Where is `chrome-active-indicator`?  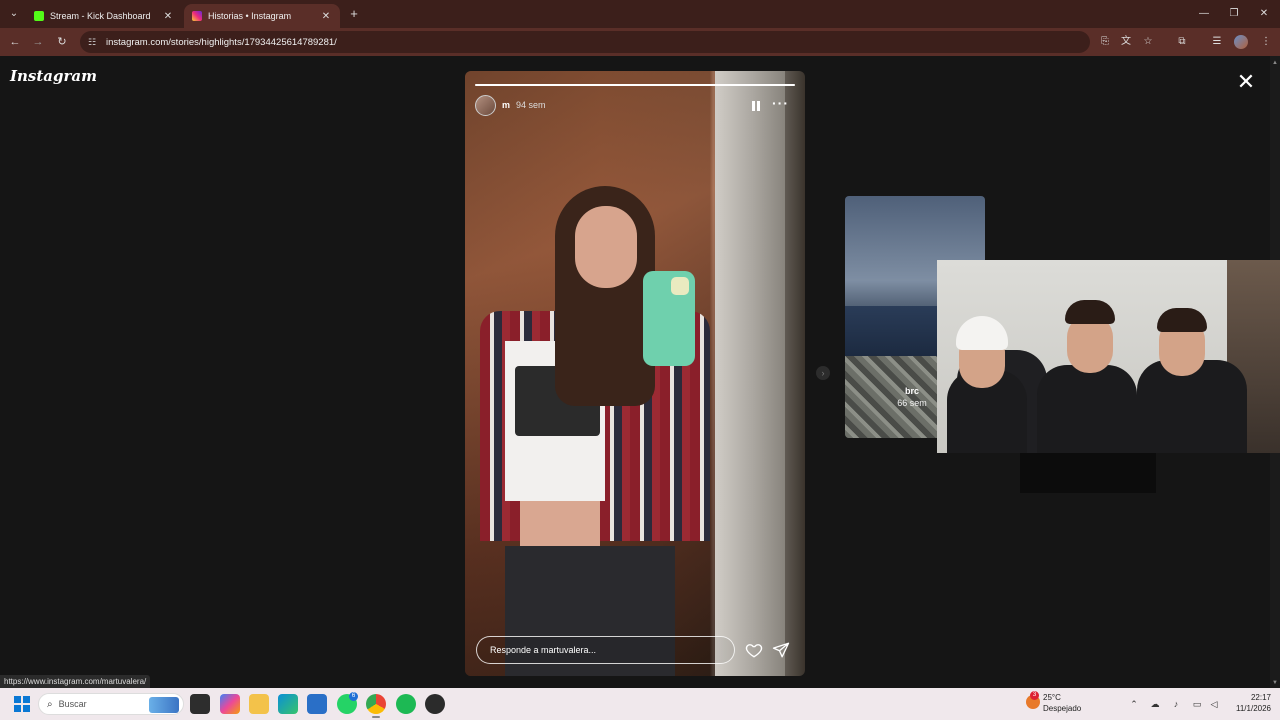
chrome-active-indicator is located at coordinates (376, 717).